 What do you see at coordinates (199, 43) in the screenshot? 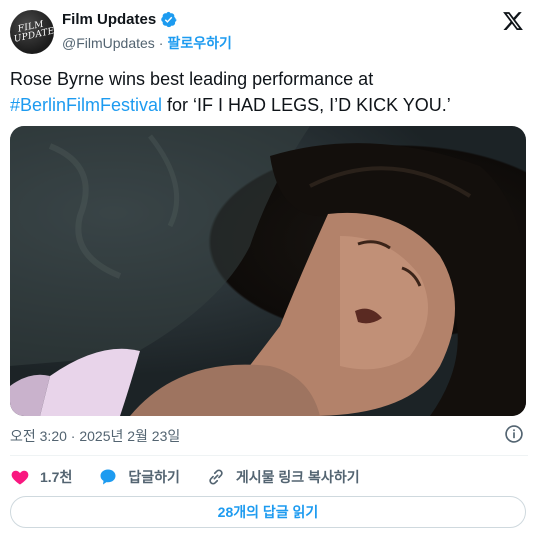
I see `follow-button: 팔로우하기` at bounding box center [199, 43].